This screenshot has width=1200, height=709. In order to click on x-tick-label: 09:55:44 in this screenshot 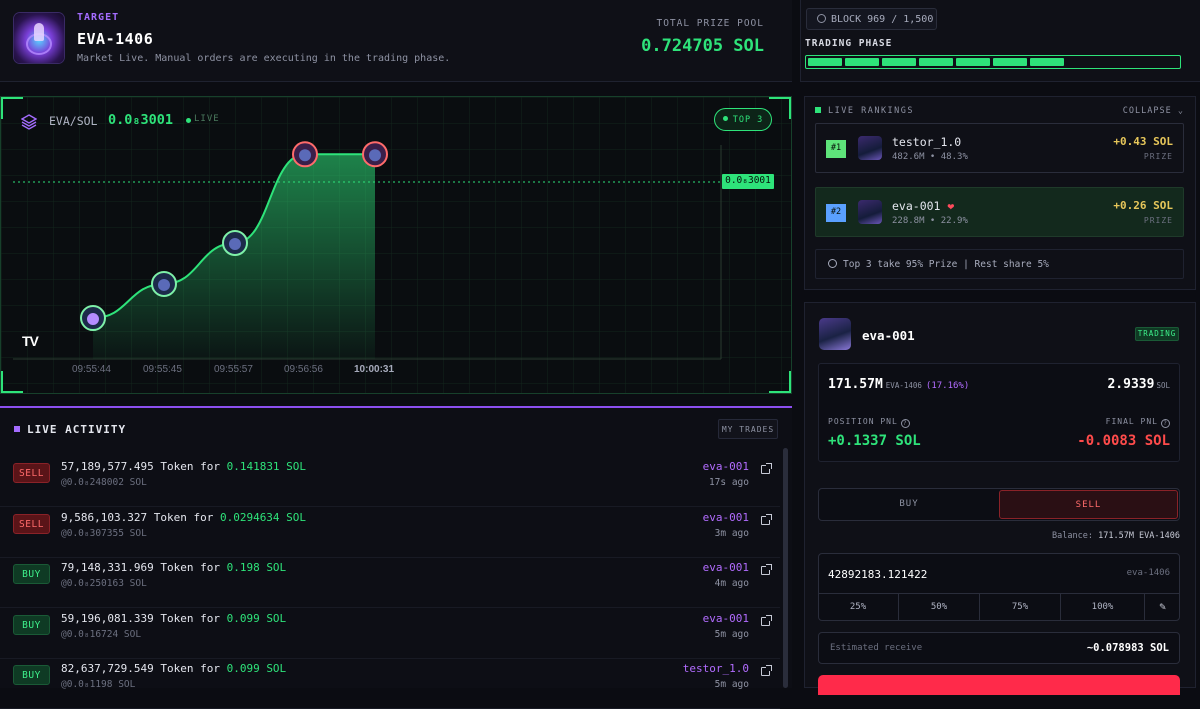, I will do `click(91, 369)`.